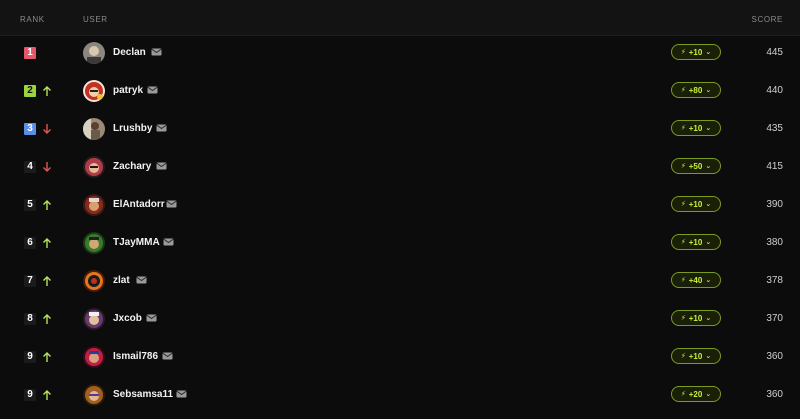 Image resolution: width=800 pixels, height=419 pixels. Describe the element at coordinates (30, 395) in the screenshot. I see `rank-badge: 9` at that location.